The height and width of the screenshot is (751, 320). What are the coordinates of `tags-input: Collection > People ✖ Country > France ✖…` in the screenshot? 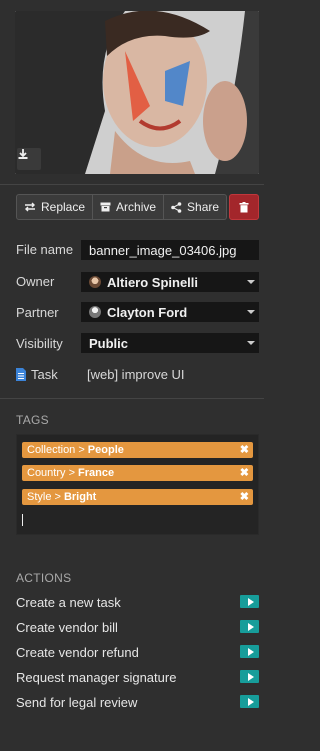 It's located at (137, 484).